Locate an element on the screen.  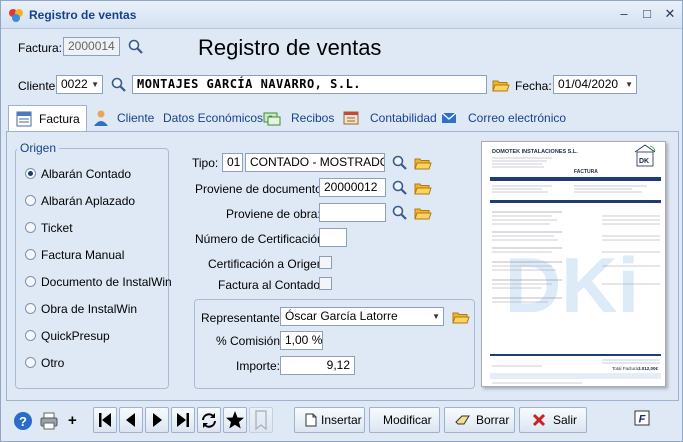
favorite-button is located at coordinates (235, 420).